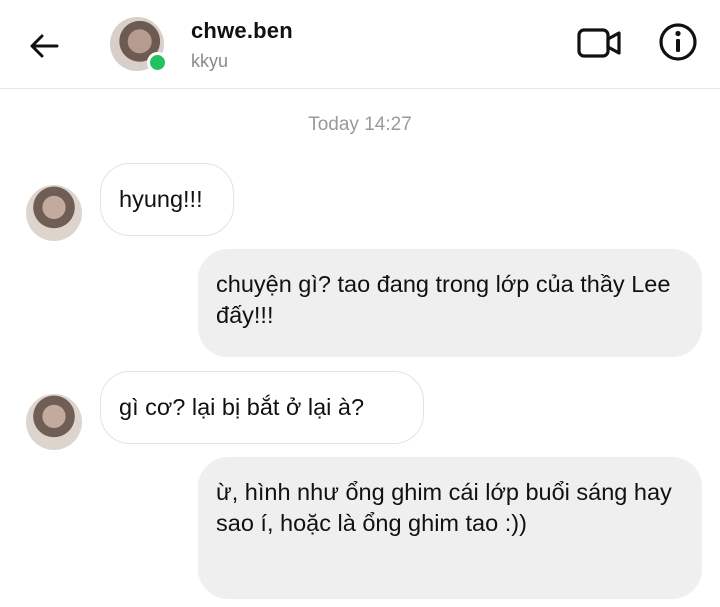 The height and width of the screenshot is (607, 720). I want to click on video-call-button, so click(599, 43).